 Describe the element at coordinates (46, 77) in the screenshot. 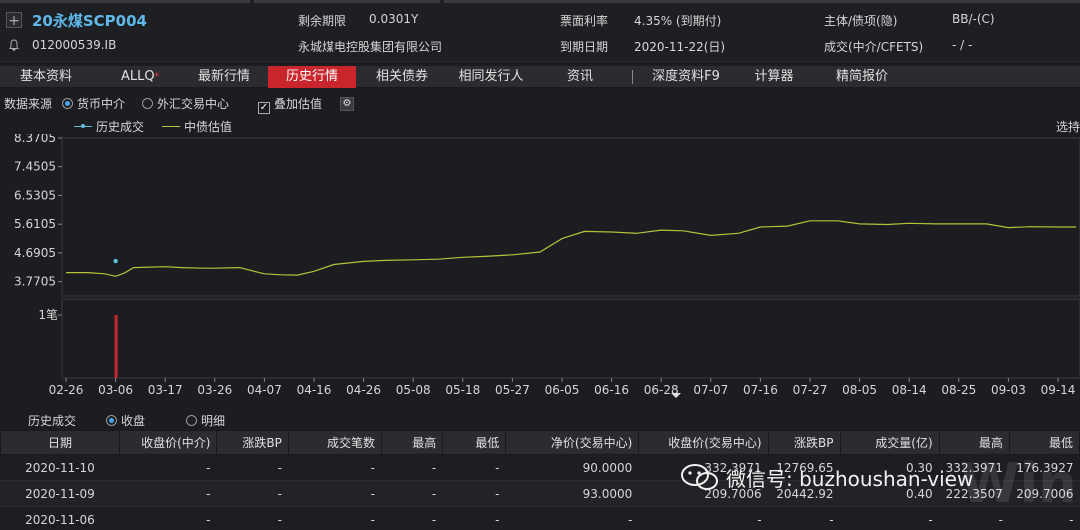

I see `tab-basic-info: 基本资料` at that location.